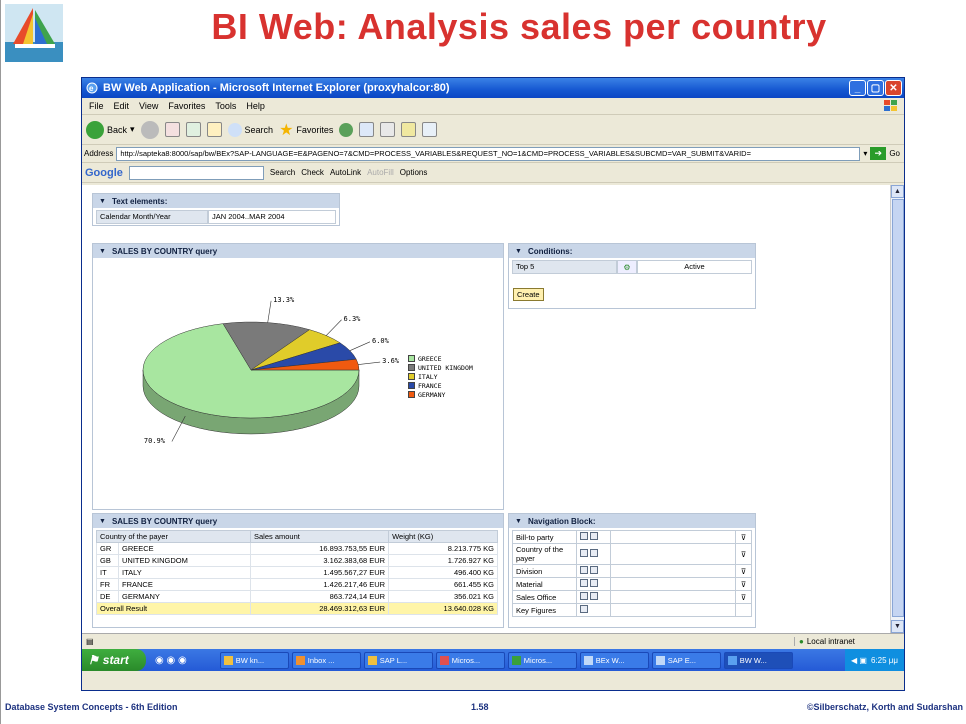 The height and width of the screenshot is (724, 966). What do you see at coordinates (186, 106) in the screenshot?
I see `menu-favorites: Favorites` at bounding box center [186, 106].